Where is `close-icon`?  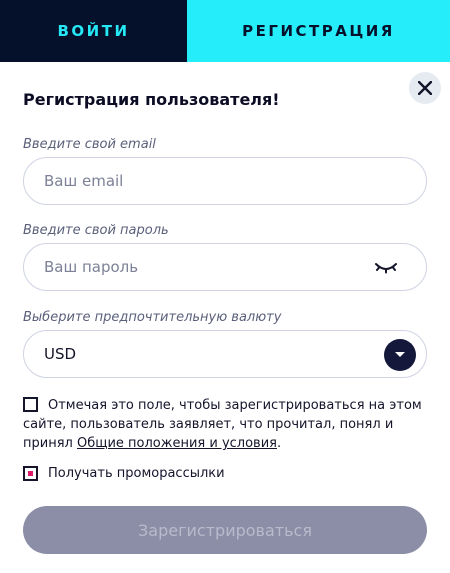 close-icon is located at coordinates (425, 88).